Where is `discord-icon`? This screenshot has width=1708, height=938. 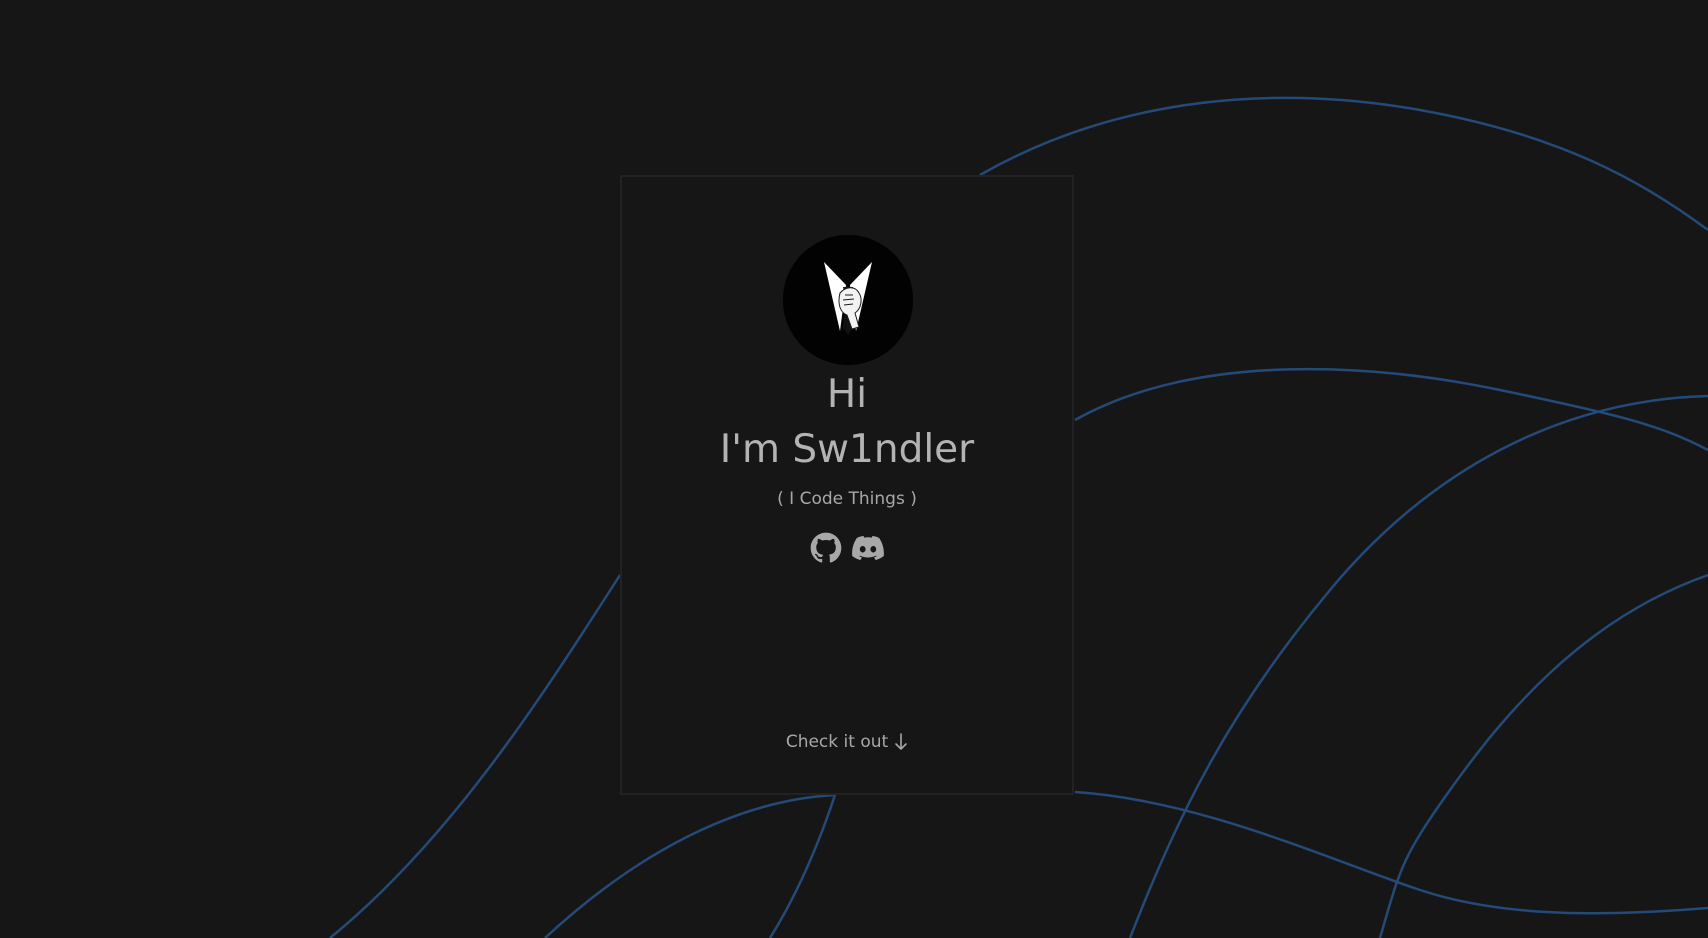
discord-icon is located at coordinates (868, 548).